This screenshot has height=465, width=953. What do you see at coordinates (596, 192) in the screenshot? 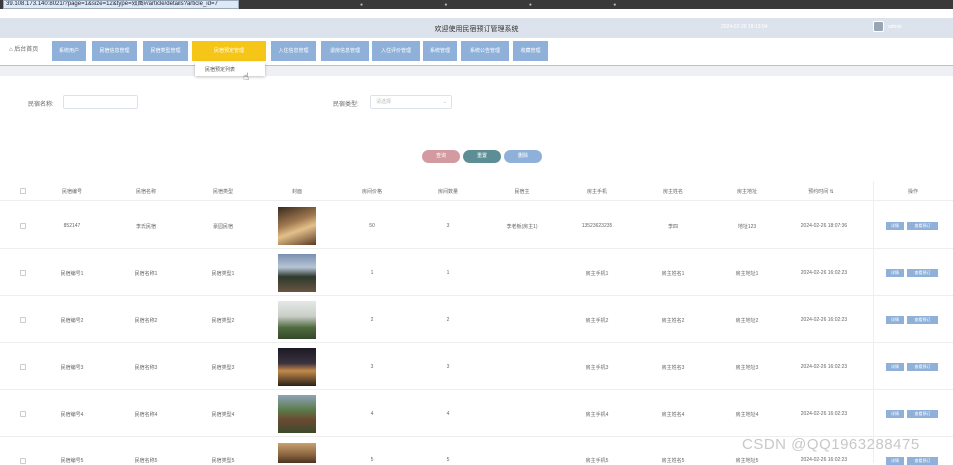
I see `col-header-phone: 房主手机` at bounding box center [596, 192].